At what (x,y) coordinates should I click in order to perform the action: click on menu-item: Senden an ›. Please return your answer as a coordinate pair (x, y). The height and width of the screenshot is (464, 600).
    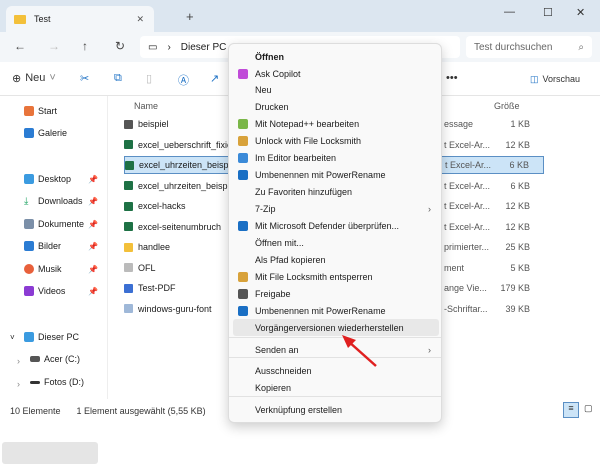
    Looking at the image, I should click on (336, 349).